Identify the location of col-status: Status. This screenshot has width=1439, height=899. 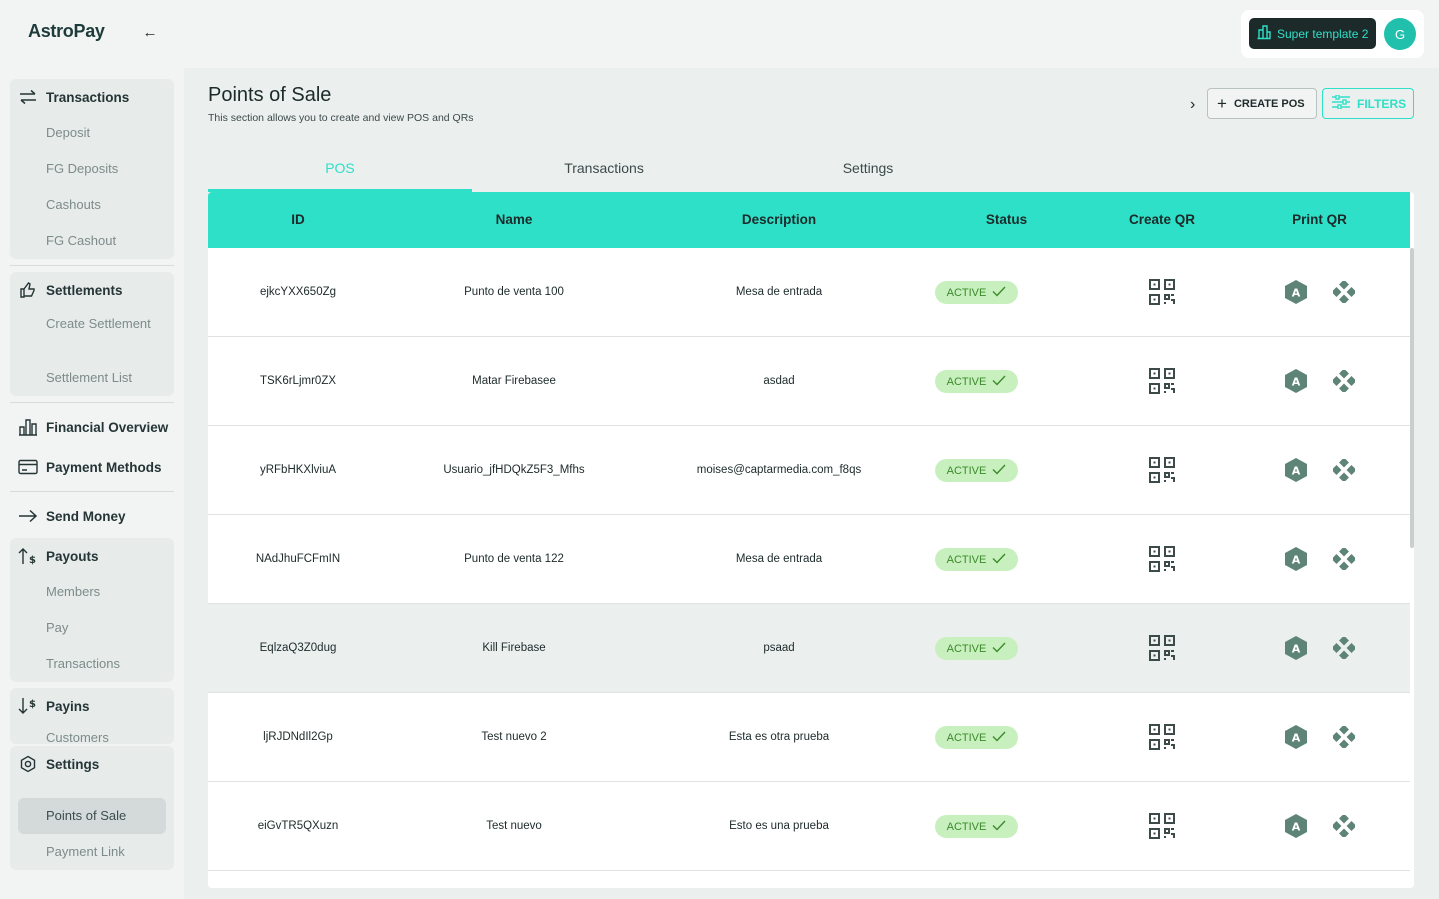
(1006, 219).